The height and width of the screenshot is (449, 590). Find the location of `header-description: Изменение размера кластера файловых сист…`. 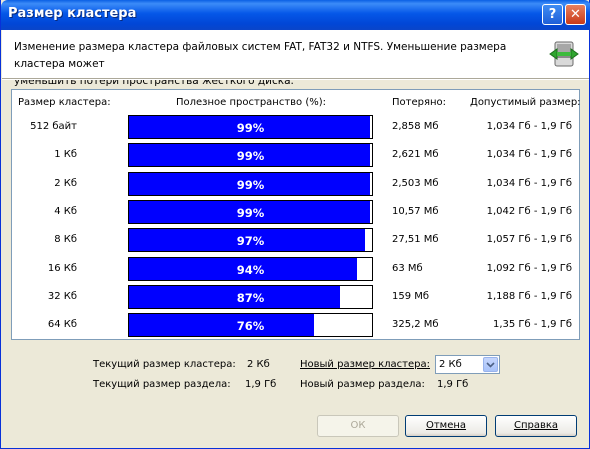

header-description: Изменение размера кластера файловых сист… is located at coordinates (274, 64).